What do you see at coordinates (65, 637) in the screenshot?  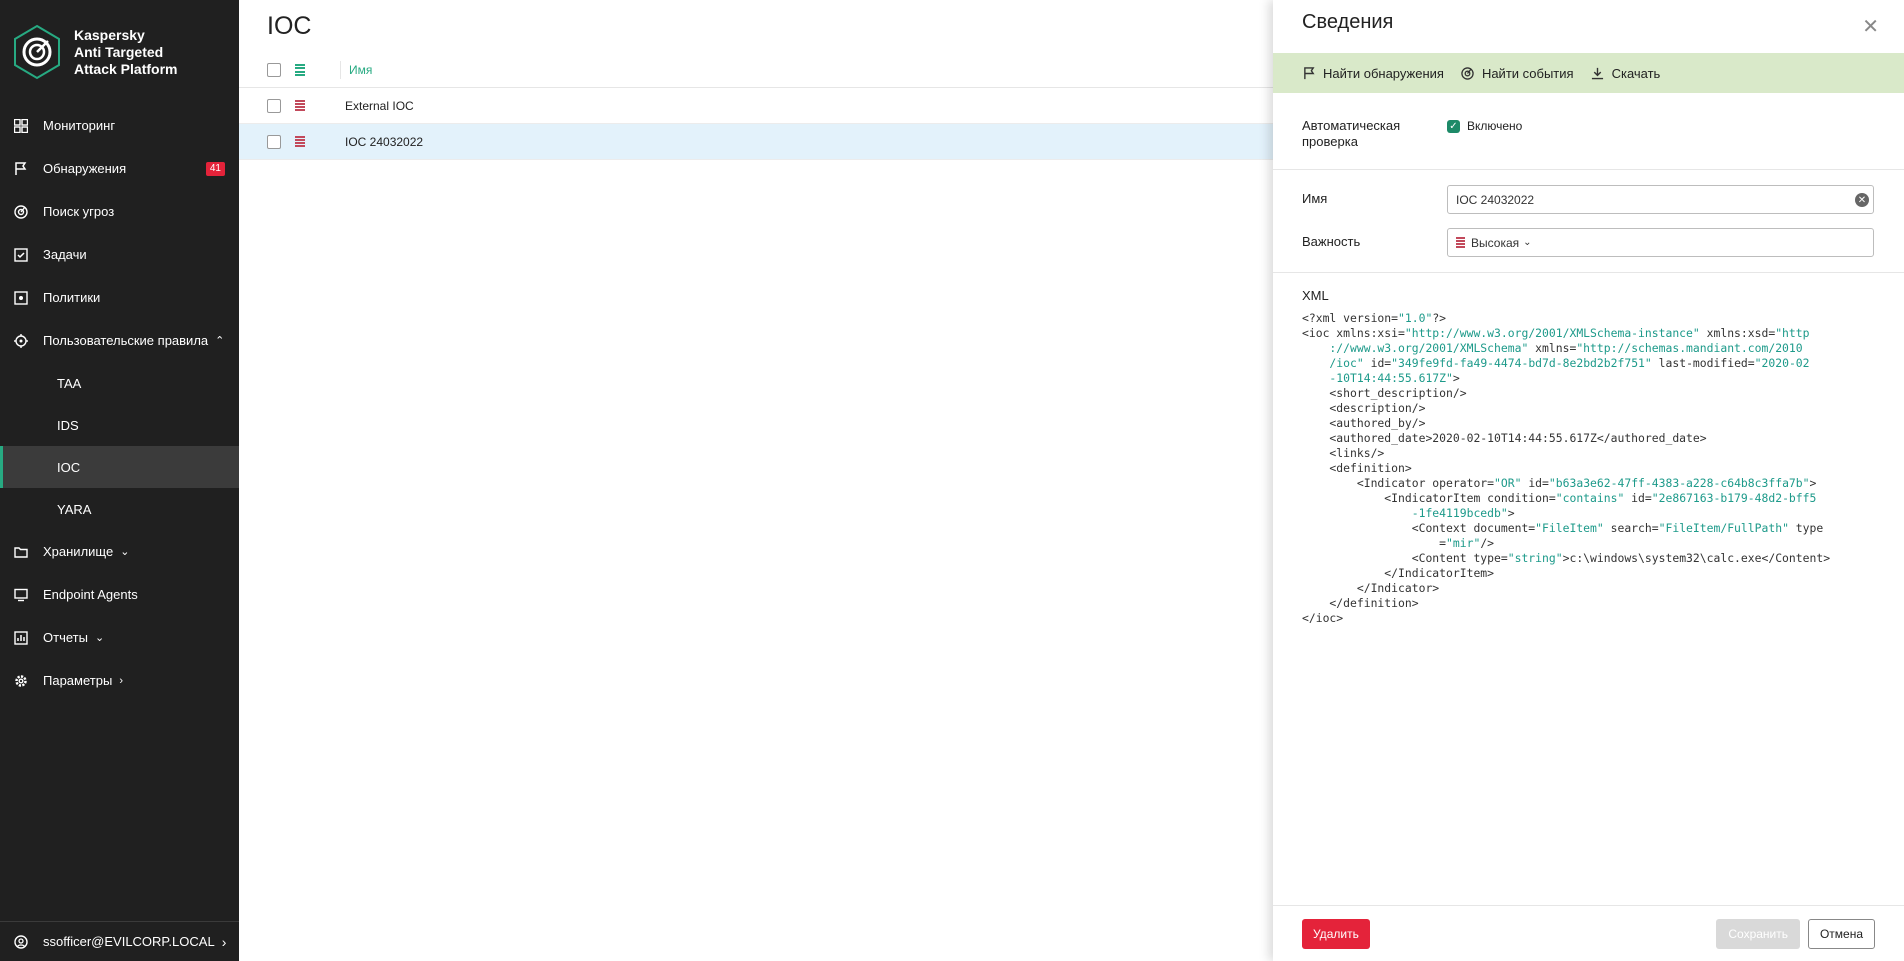 I see `nav-reports-label: Отчеты` at bounding box center [65, 637].